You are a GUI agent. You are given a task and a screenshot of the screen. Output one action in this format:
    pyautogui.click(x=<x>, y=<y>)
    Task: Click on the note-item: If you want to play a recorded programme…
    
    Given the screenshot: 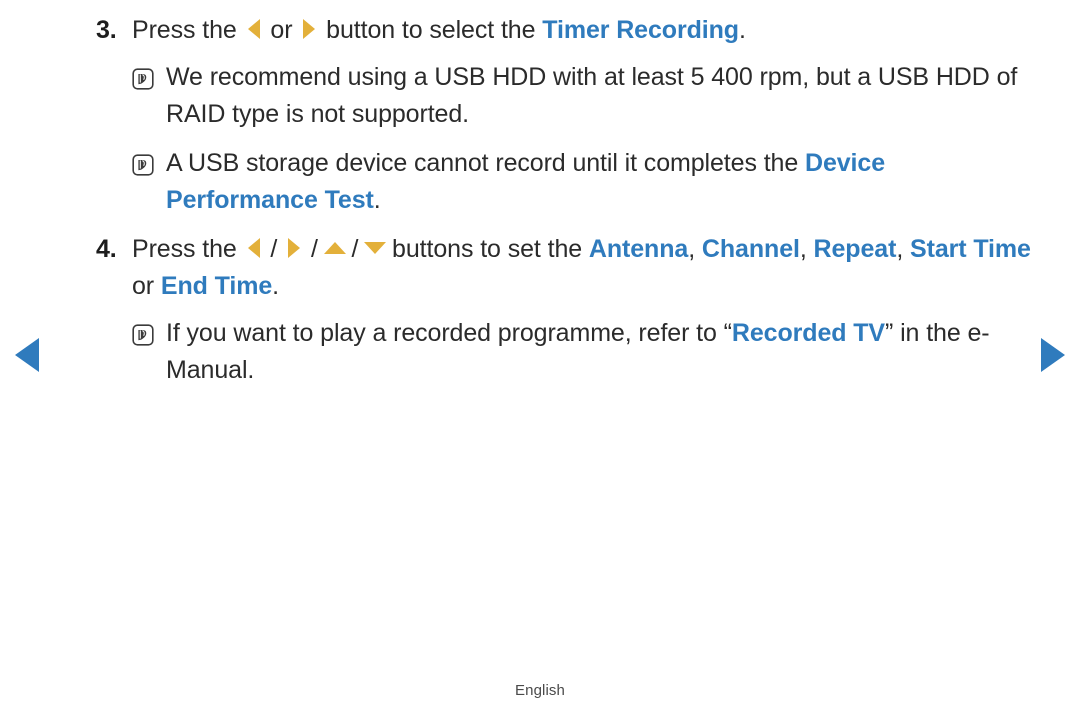 What is the action you would take?
    pyautogui.click(x=582, y=352)
    